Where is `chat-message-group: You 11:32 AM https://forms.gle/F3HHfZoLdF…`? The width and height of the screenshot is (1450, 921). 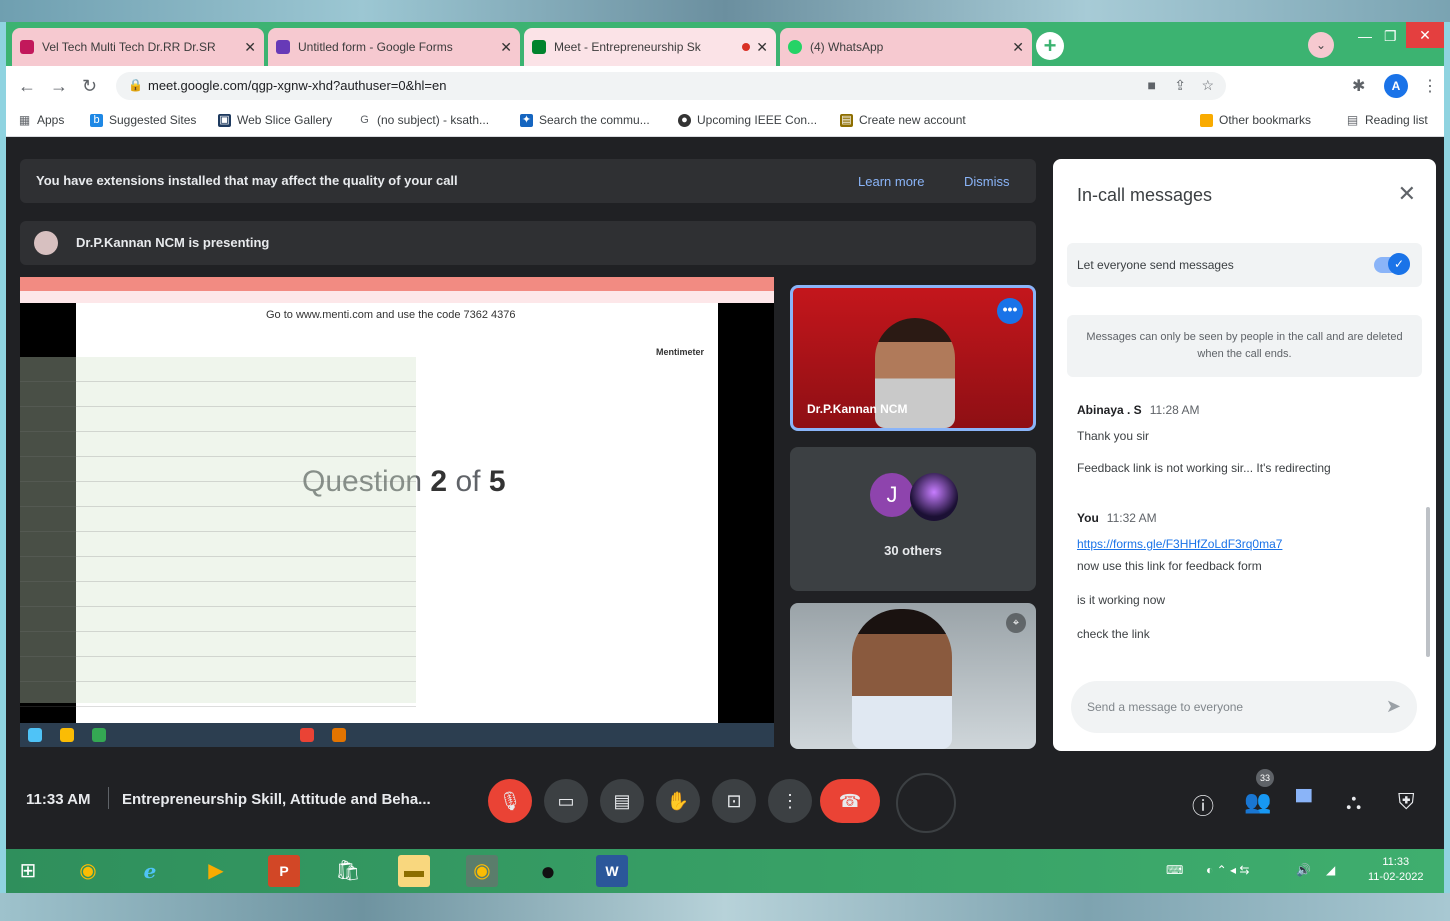 chat-message-group: You 11:32 AM https://forms.gle/F3HHfZoLdF… is located at coordinates (1179, 576).